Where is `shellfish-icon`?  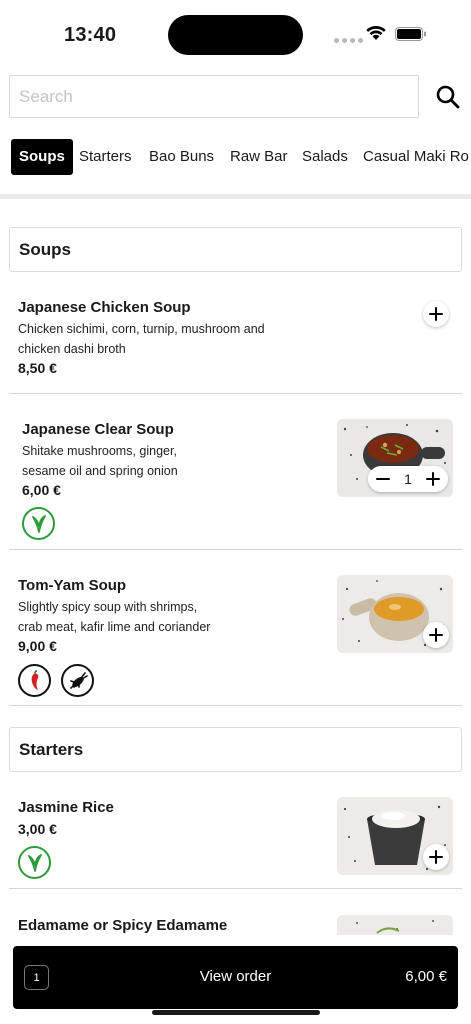 shellfish-icon is located at coordinates (77, 680).